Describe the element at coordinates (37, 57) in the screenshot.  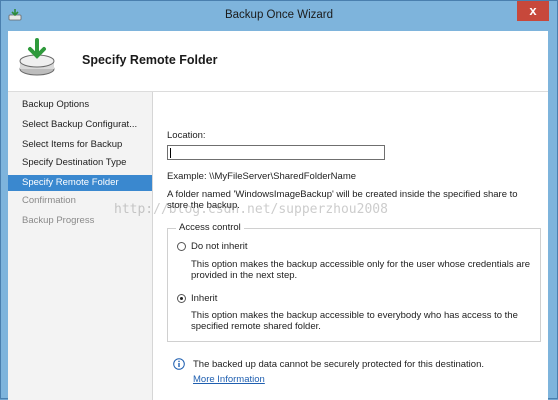
I see `backup-disk-icon` at that location.